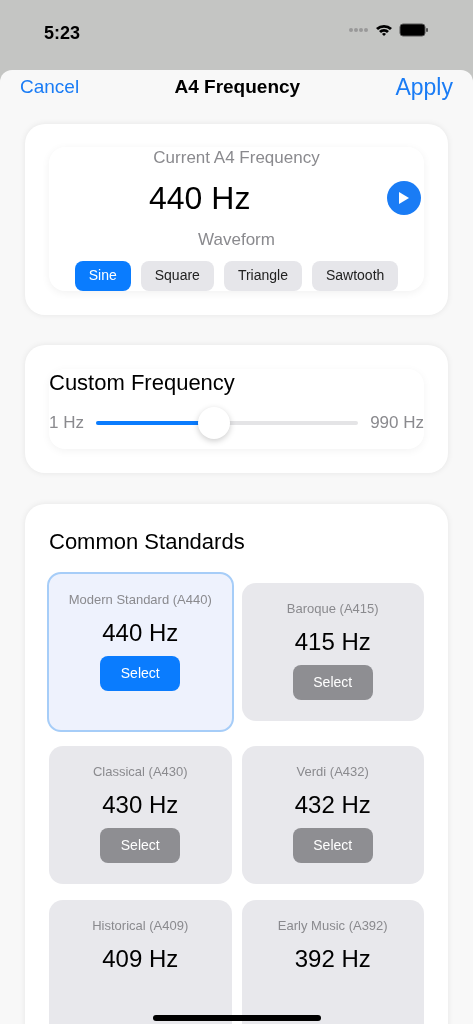 The height and width of the screenshot is (1024, 473). I want to click on standard-name: Historical (A409), so click(140, 925).